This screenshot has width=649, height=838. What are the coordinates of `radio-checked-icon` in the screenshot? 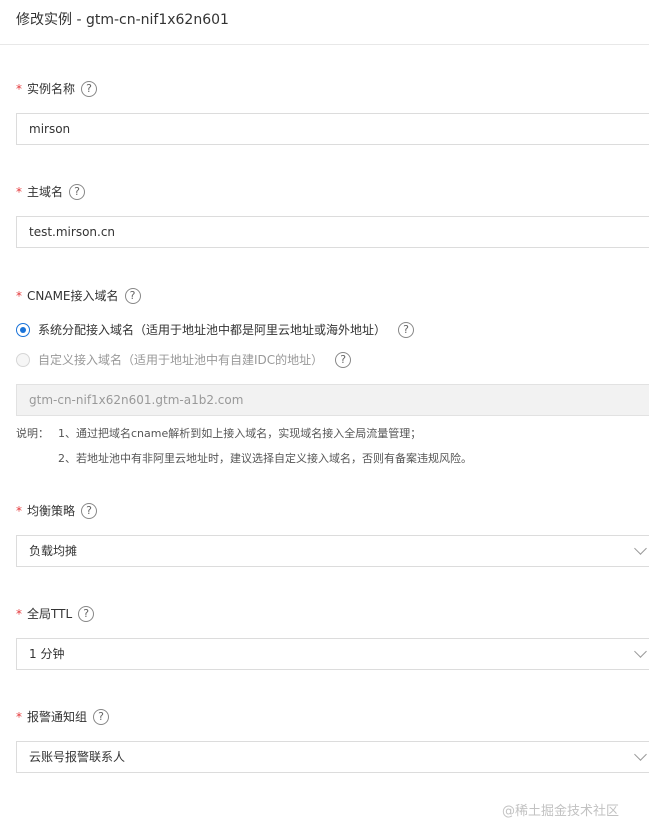 It's located at (23, 329).